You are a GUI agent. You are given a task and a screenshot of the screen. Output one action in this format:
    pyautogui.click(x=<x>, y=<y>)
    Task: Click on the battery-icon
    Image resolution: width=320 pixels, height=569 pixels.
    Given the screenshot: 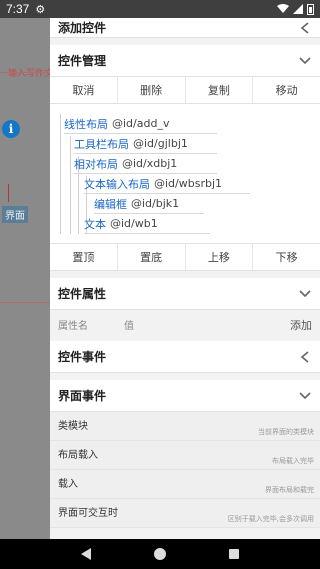 What is the action you would take?
    pyautogui.click(x=310, y=9)
    